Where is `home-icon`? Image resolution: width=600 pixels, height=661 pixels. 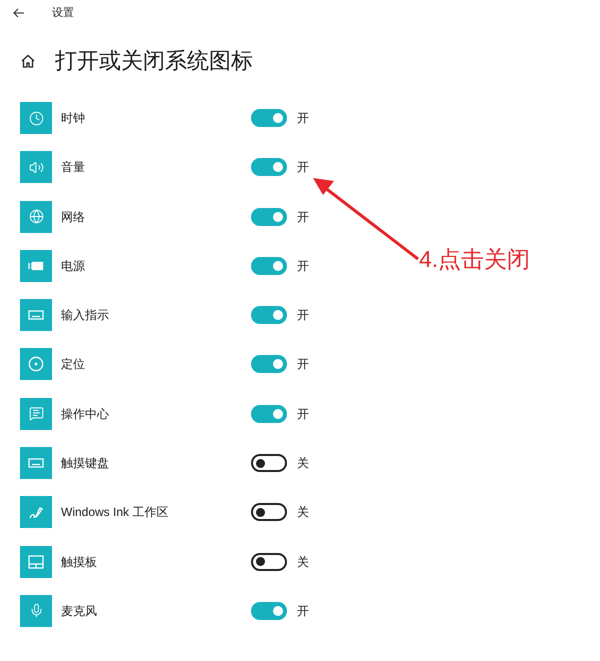
home-icon is located at coordinates (28, 61).